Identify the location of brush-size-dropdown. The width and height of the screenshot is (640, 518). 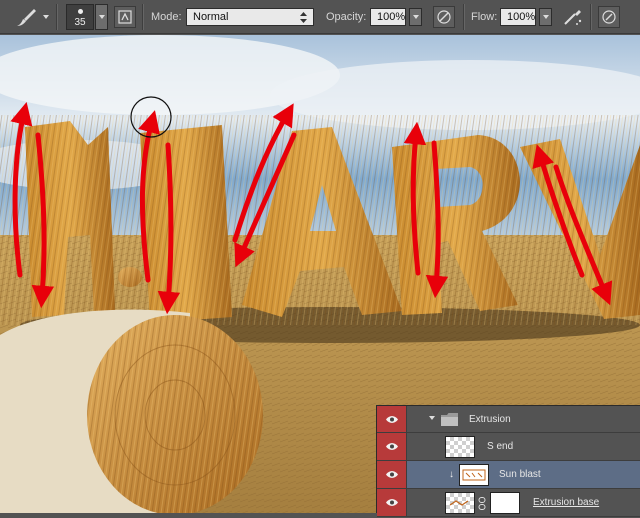
(101, 17).